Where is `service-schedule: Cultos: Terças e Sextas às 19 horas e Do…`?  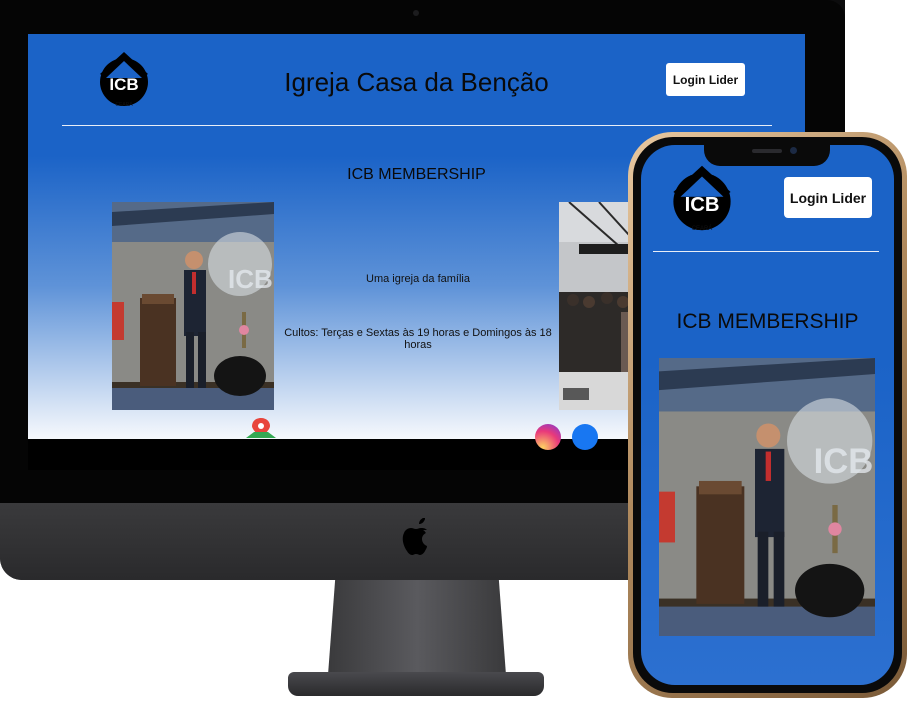
service-schedule: Cultos: Terças e Sextas às 19 horas e Do… is located at coordinates (418, 339).